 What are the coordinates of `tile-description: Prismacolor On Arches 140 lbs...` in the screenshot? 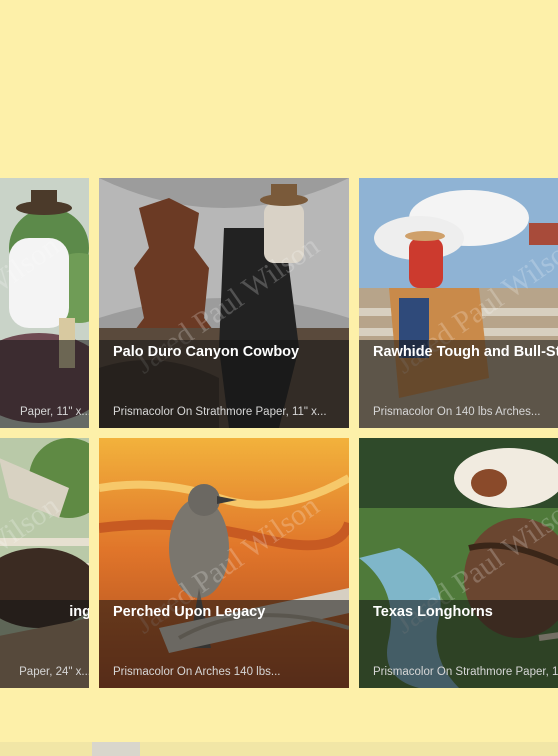 It's located at (197, 672).